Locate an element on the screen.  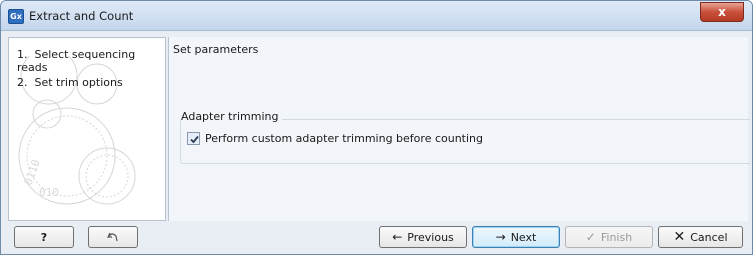
next-label: Next is located at coordinates (523, 237).